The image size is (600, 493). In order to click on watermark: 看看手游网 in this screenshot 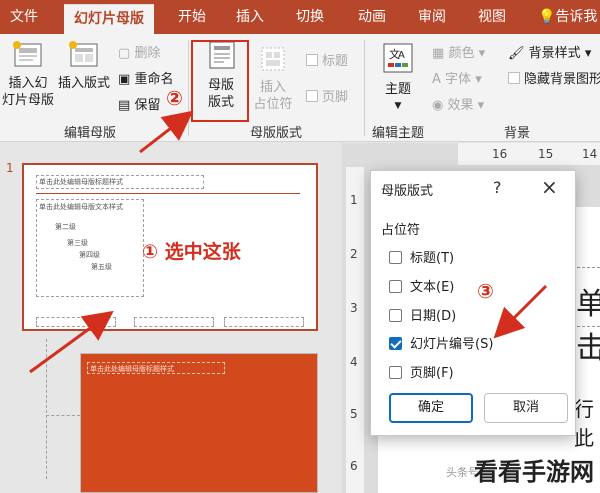, I will do `click(534, 472)`.